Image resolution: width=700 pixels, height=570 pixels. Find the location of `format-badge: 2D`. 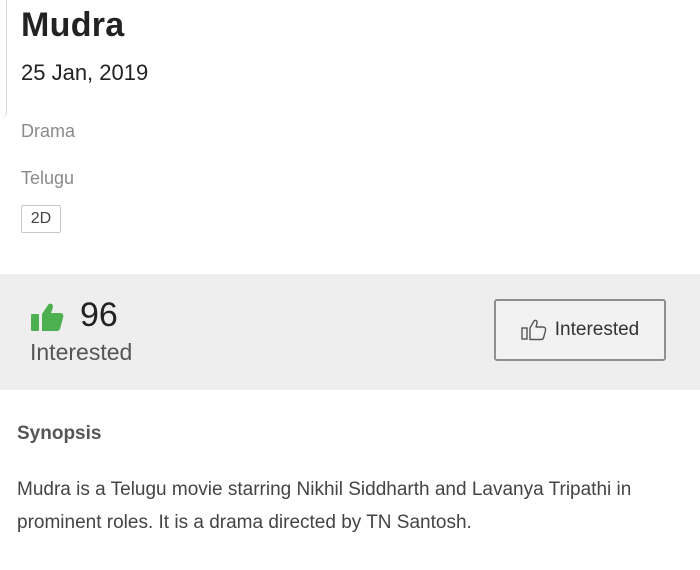

format-badge: 2D is located at coordinates (41, 219).